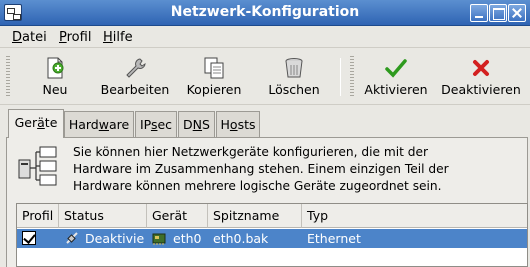 The width and height of the screenshot is (530, 267). I want to click on disconnected-plug-icon, so click(72, 238).